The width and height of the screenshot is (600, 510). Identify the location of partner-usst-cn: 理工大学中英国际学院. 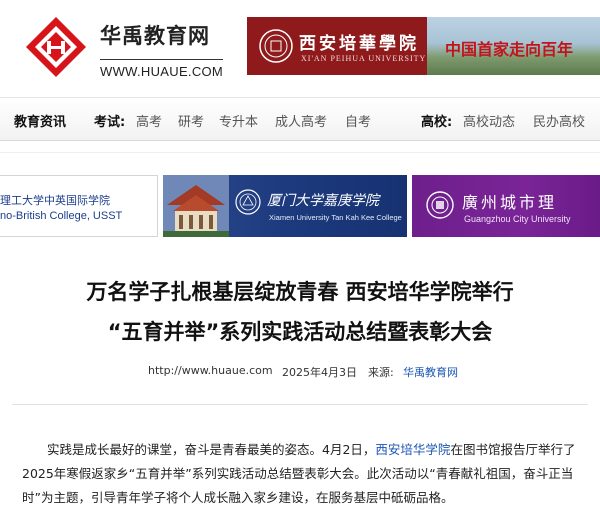
(55, 200).